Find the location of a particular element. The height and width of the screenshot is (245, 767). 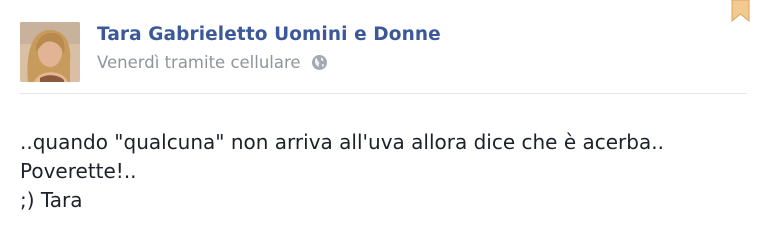

message-line-2: Poverette!.. is located at coordinates (78, 171).